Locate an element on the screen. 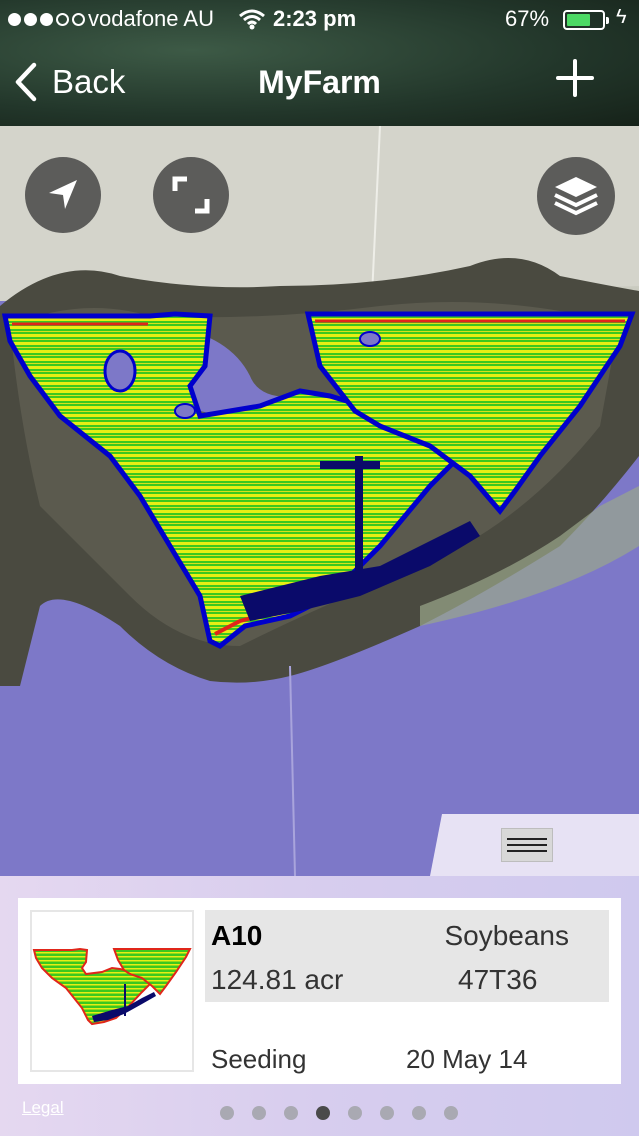 Image resolution: width=639 pixels, height=1136 pixels. page-indicator is located at coordinates (339, 1113).